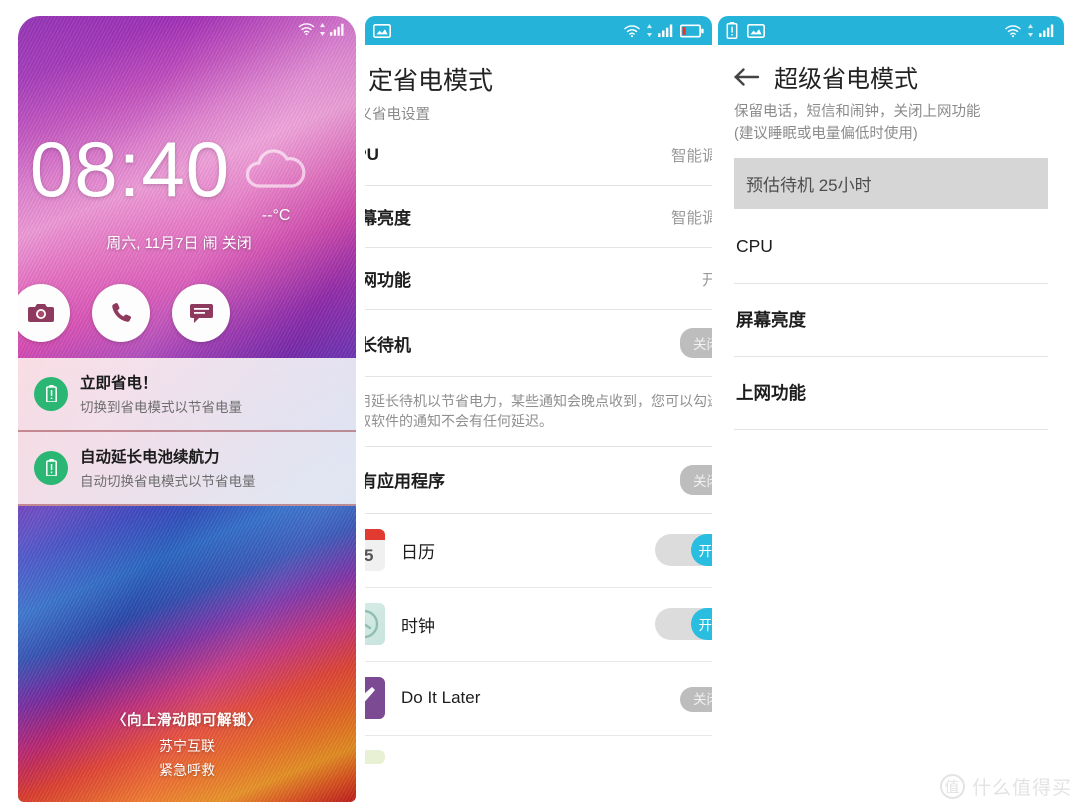 Image resolution: width=1080 pixels, height=810 pixels. I want to click on cloud-icon, so click(276, 168).